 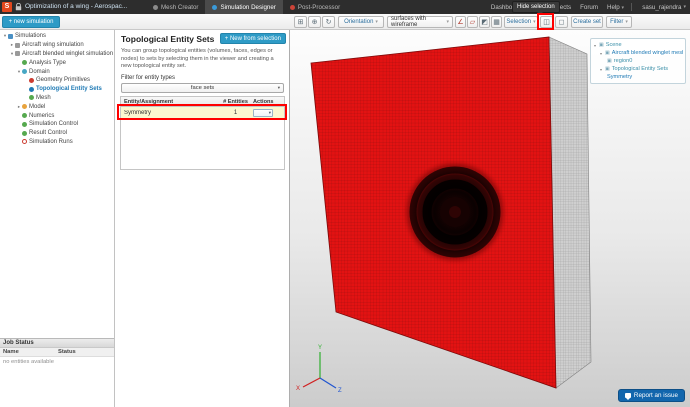 What do you see at coordinates (57, 362) in the screenshot?
I see `job-status-empty-text: no entities available` at bounding box center [57, 362].